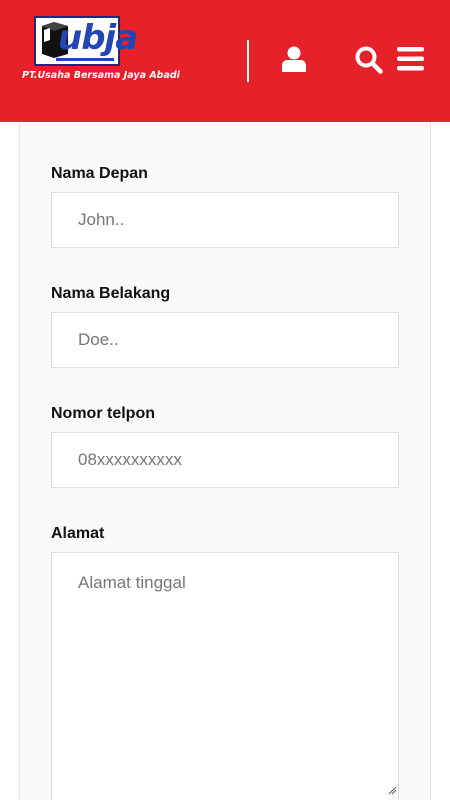  I want to click on phone-label: Nomor telpon, so click(103, 413).